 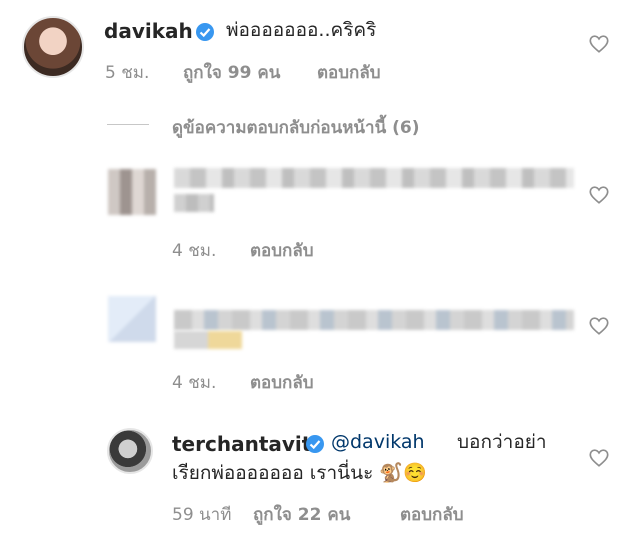 I want to click on comment-time: 5 ชม., so click(x=127, y=73).